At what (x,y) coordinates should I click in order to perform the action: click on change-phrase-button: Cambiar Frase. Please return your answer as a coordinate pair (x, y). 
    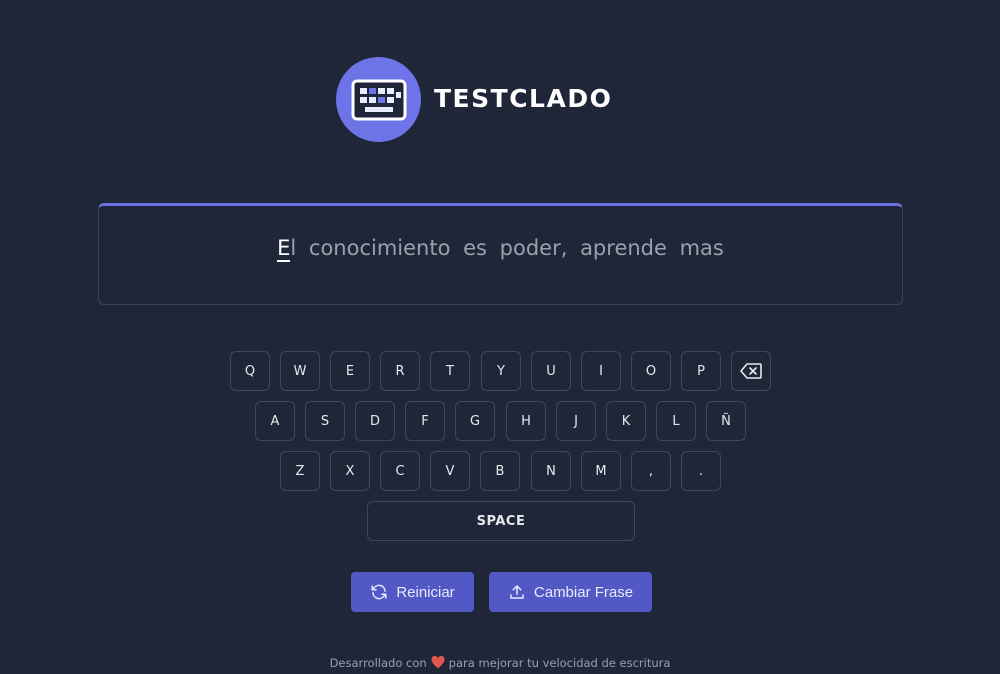
    Looking at the image, I should click on (570, 592).